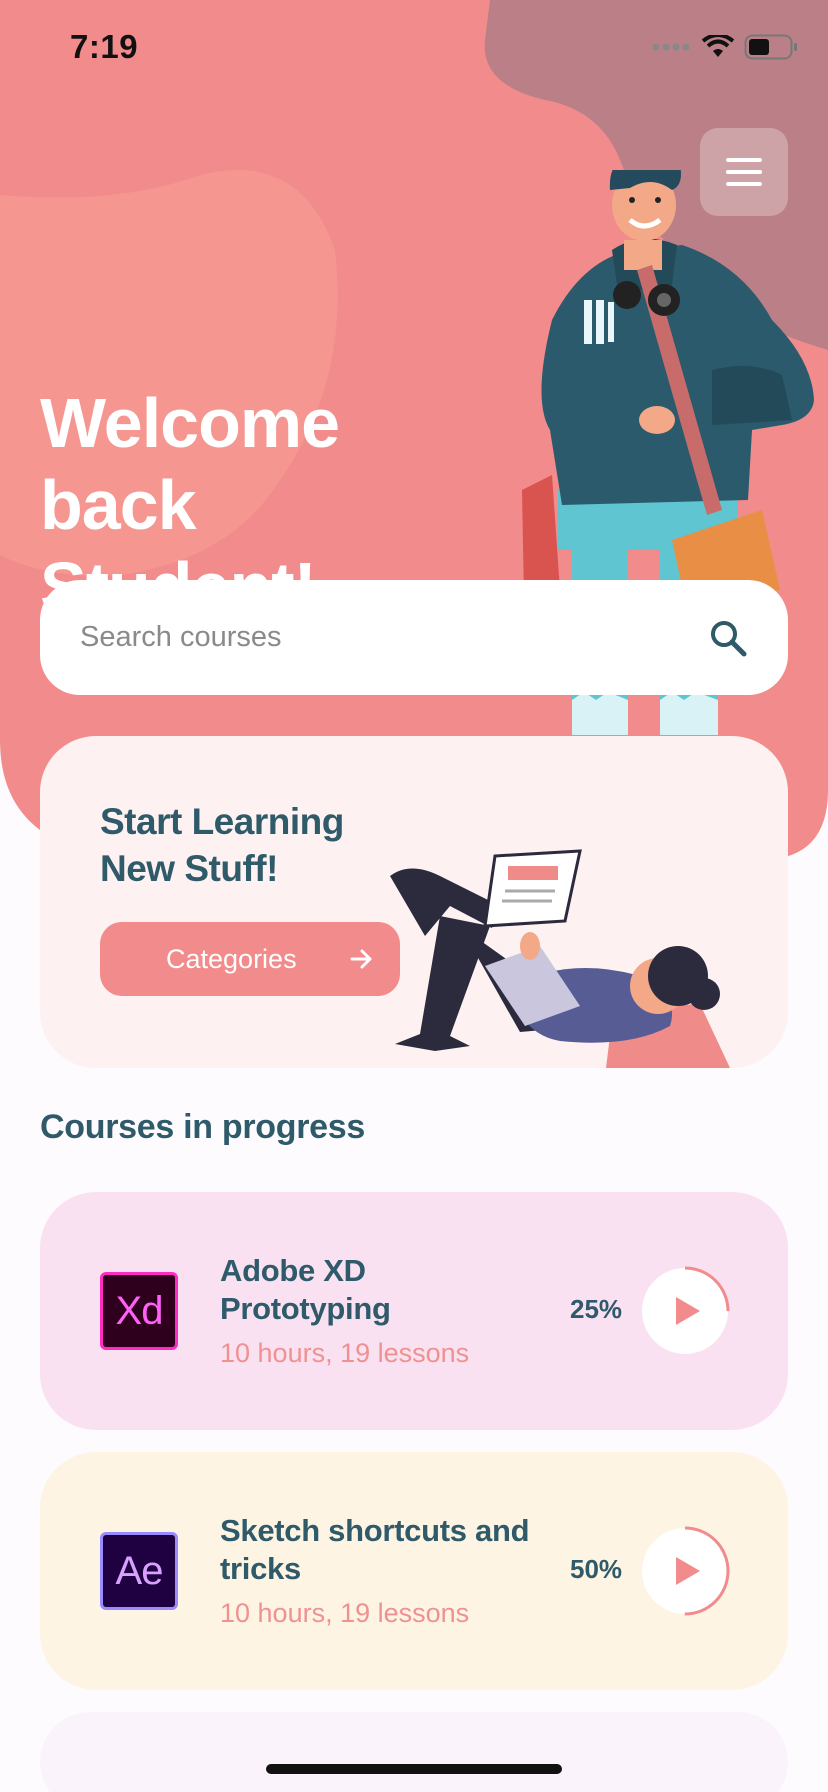 The image size is (828, 1792). I want to click on battery-icon, so click(770, 47).